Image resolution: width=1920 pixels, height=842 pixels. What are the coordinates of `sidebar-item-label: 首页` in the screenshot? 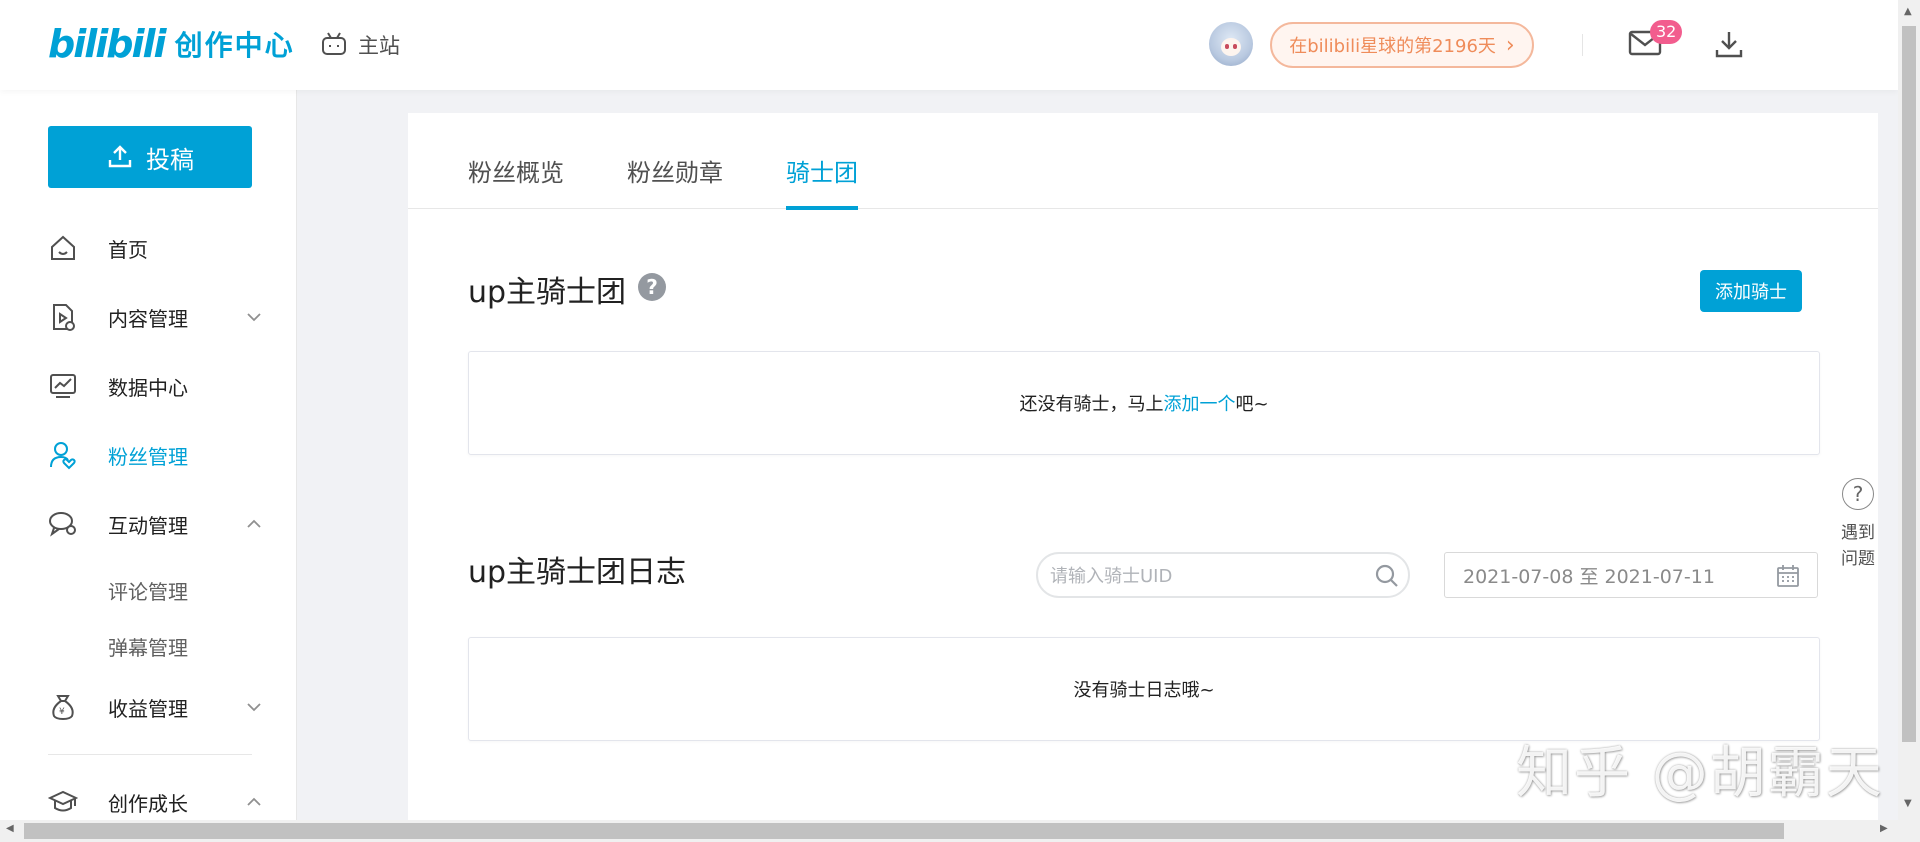 It's located at (128, 249).